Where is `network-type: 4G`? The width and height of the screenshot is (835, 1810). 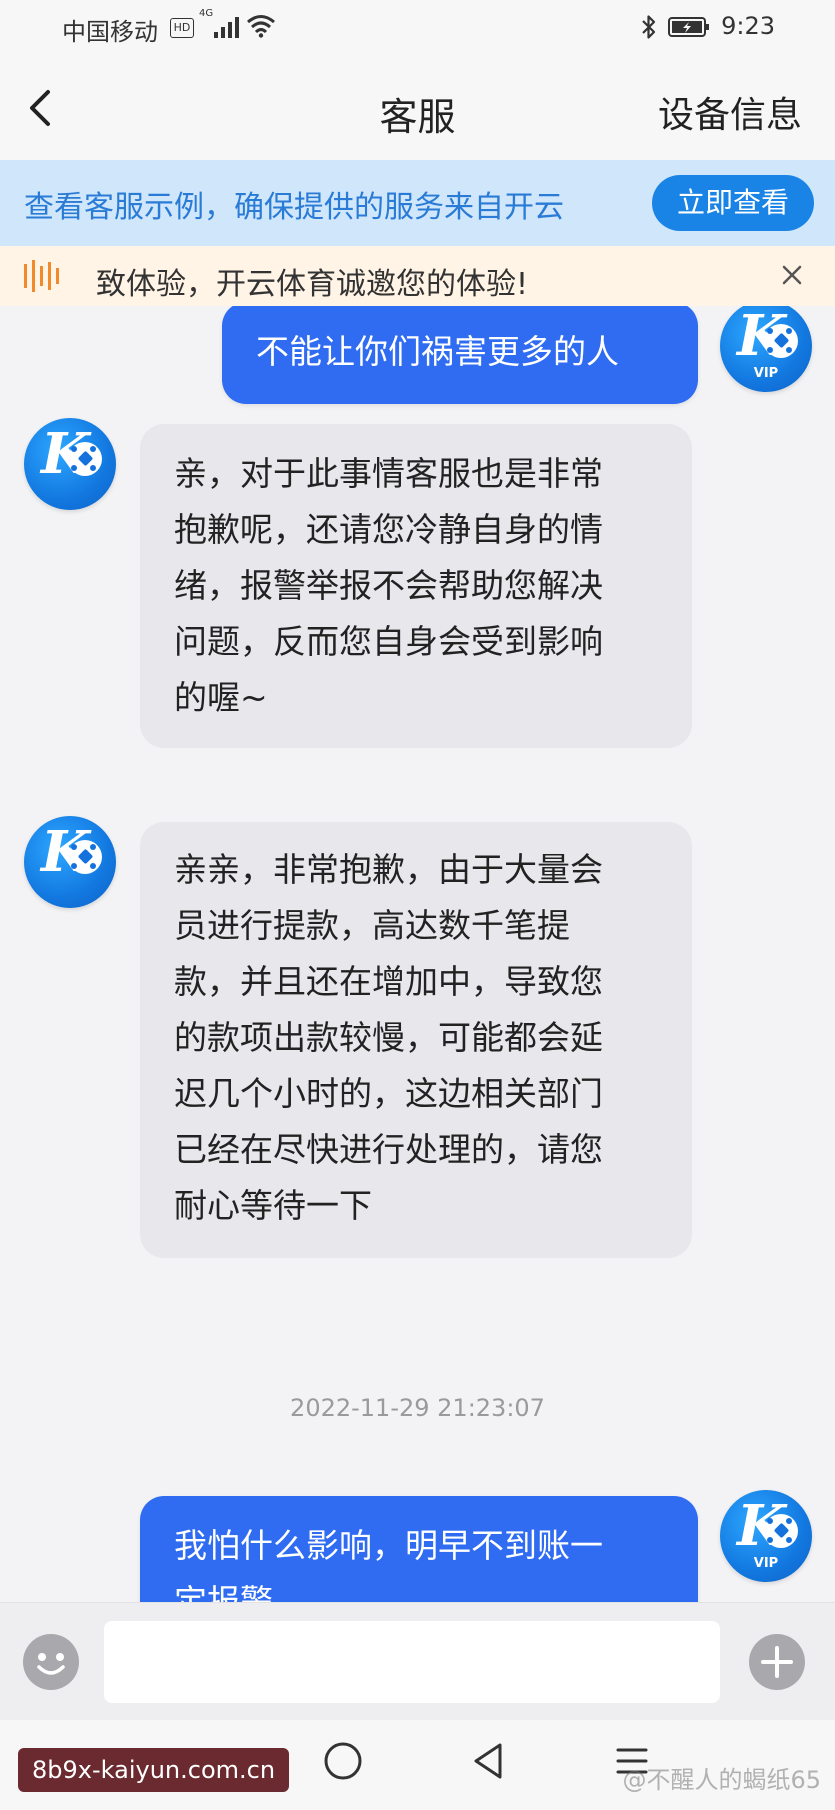 network-type: 4G is located at coordinates (206, 13).